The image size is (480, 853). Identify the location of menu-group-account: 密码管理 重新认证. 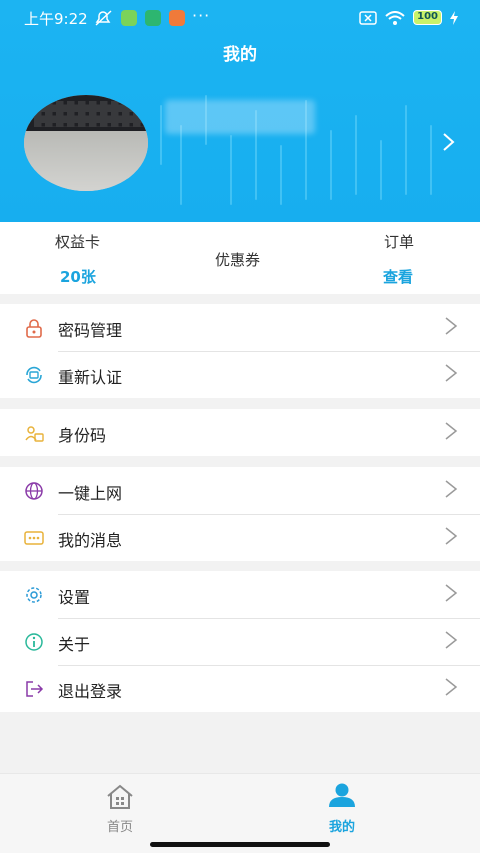
(240, 351).